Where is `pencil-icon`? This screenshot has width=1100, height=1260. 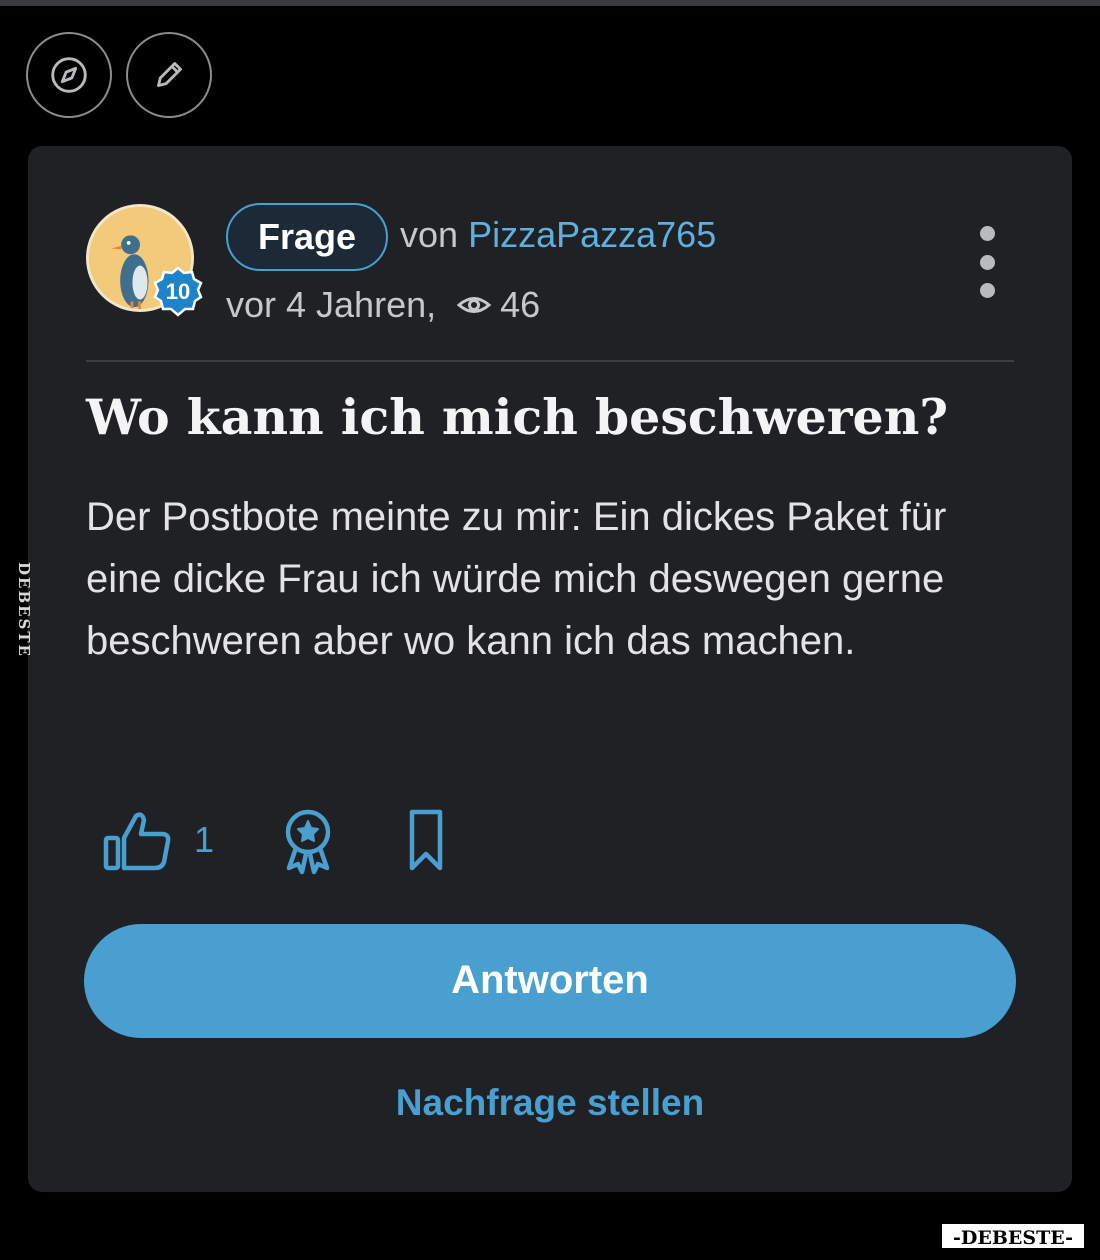 pencil-icon is located at coordinates (169, 74).